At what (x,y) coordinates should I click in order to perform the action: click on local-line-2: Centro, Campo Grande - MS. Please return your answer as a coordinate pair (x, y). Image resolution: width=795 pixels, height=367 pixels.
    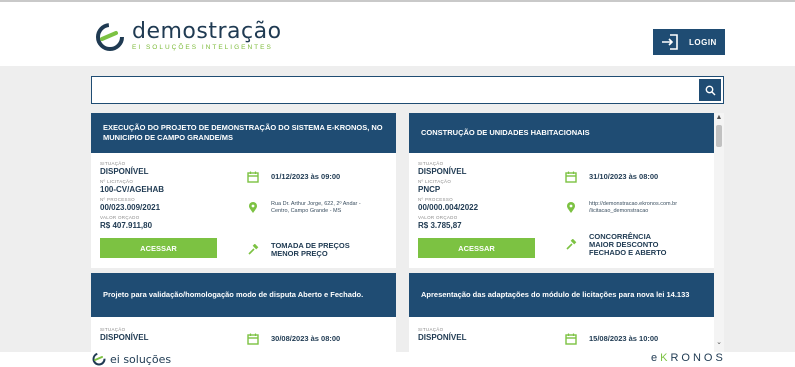
    Looking at the image, I should click on (306, 211).